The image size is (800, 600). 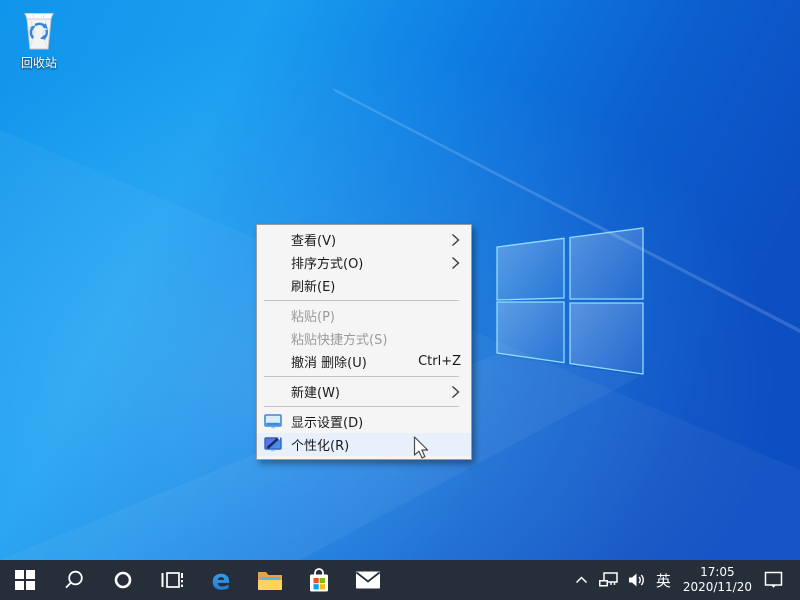 I want to click on ime-label: 英, so click(x=663, y=580).